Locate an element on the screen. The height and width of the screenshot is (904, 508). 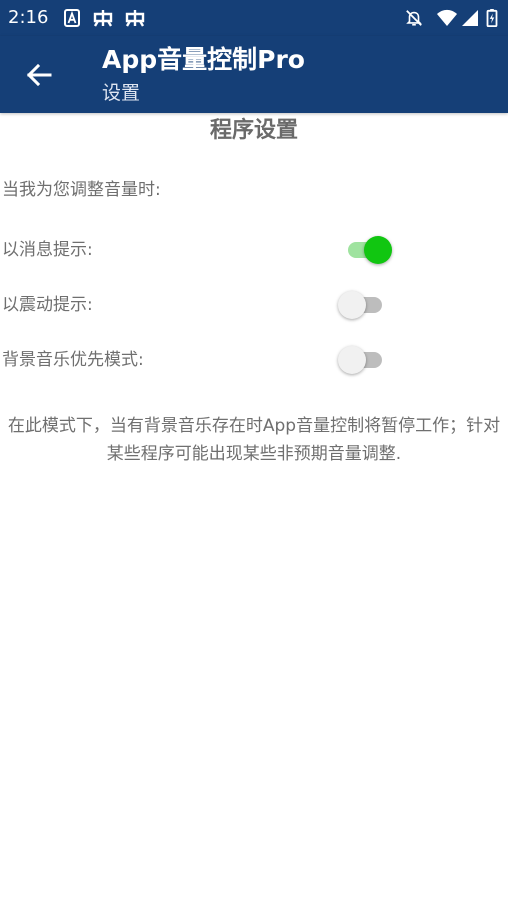
cell-signal-icon is located at coordinates (470, 18).